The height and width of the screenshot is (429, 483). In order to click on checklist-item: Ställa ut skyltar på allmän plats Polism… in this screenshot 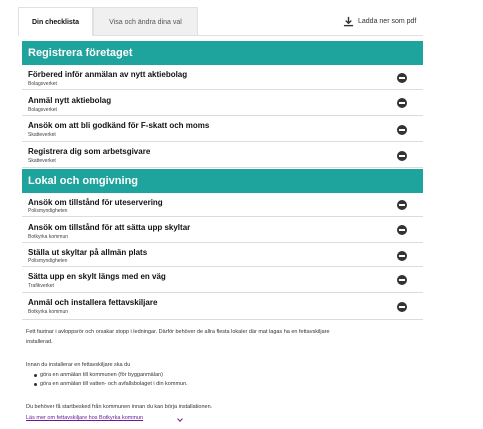, I will do `click(222, 255)`.